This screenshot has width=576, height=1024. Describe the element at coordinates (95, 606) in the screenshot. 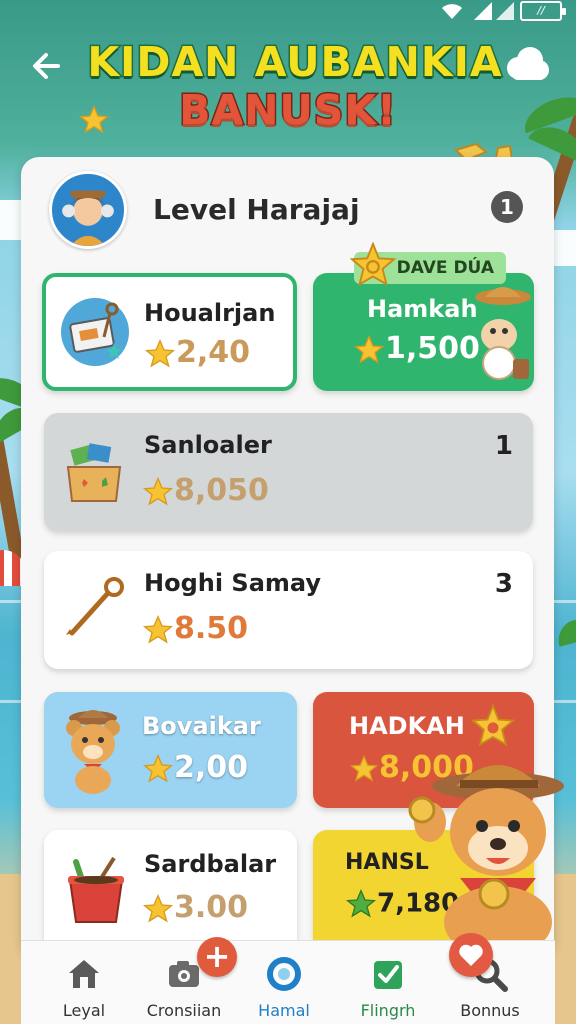

I see `key-icon` at that location.